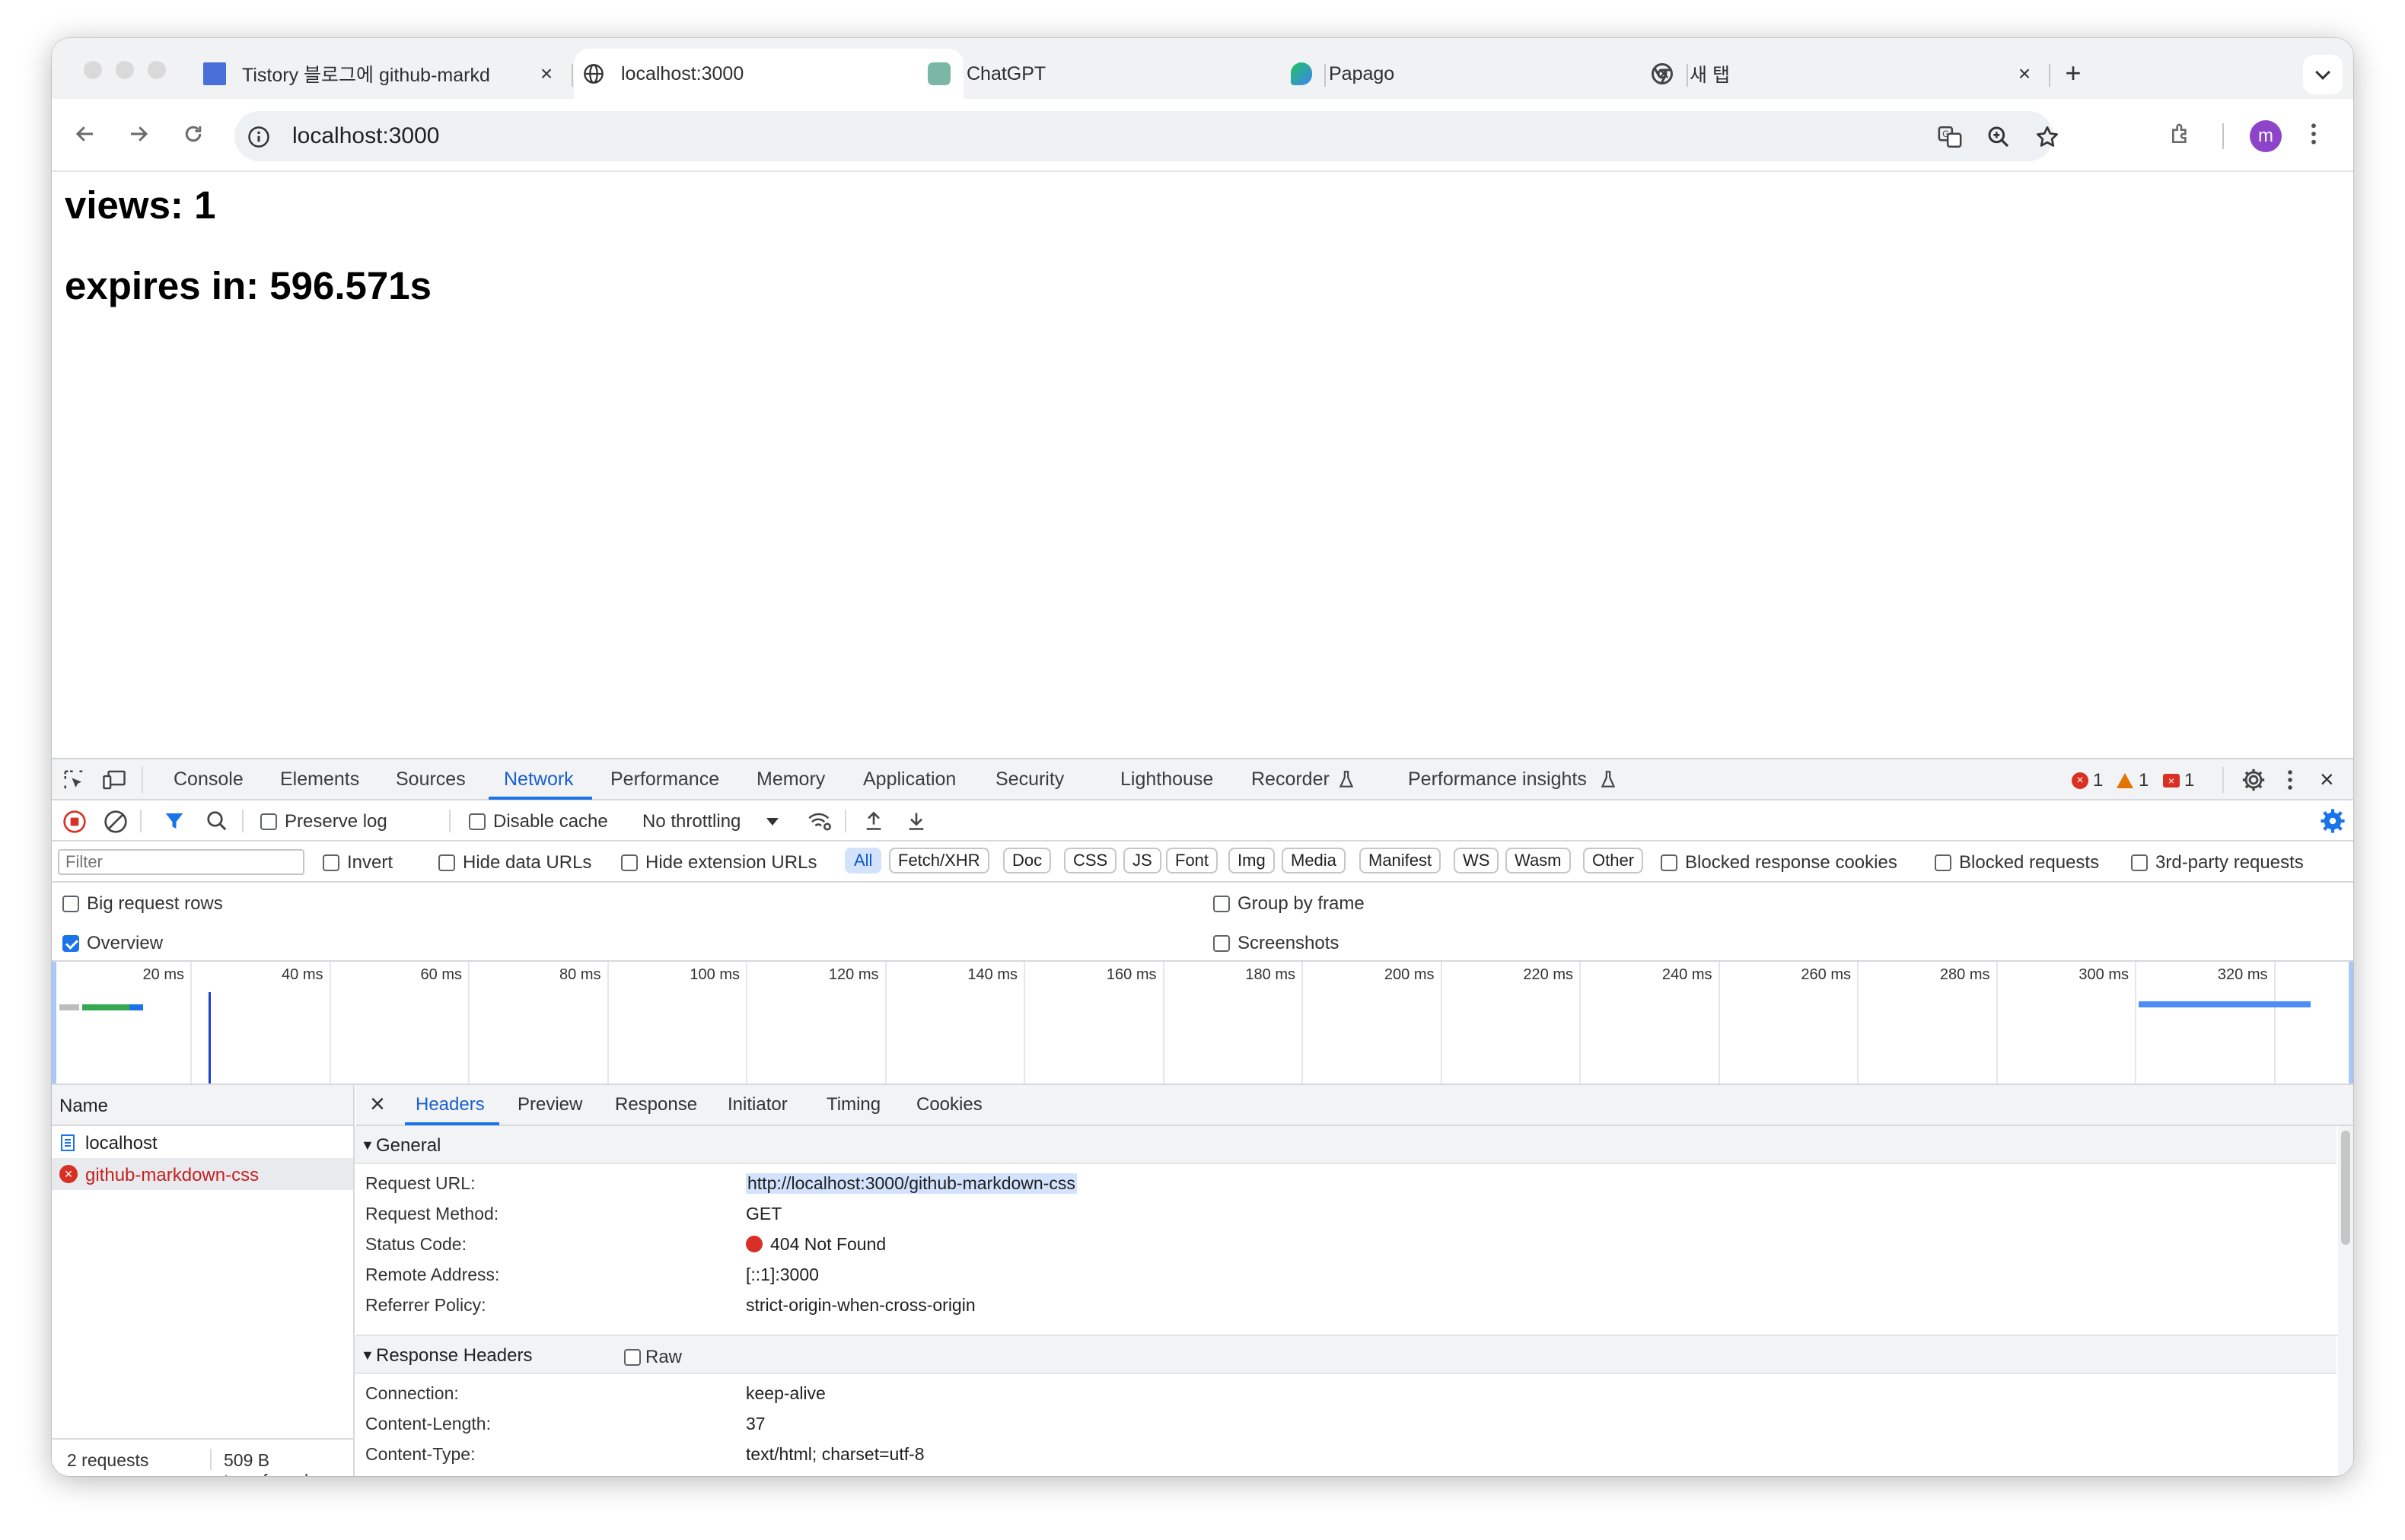 The width and height of the screenshot is (2405, 1540). Describe the element at coordinates (1289, 904) in the screenshot. I see `group-by-frame-checkbox: Group by frame` at that location.